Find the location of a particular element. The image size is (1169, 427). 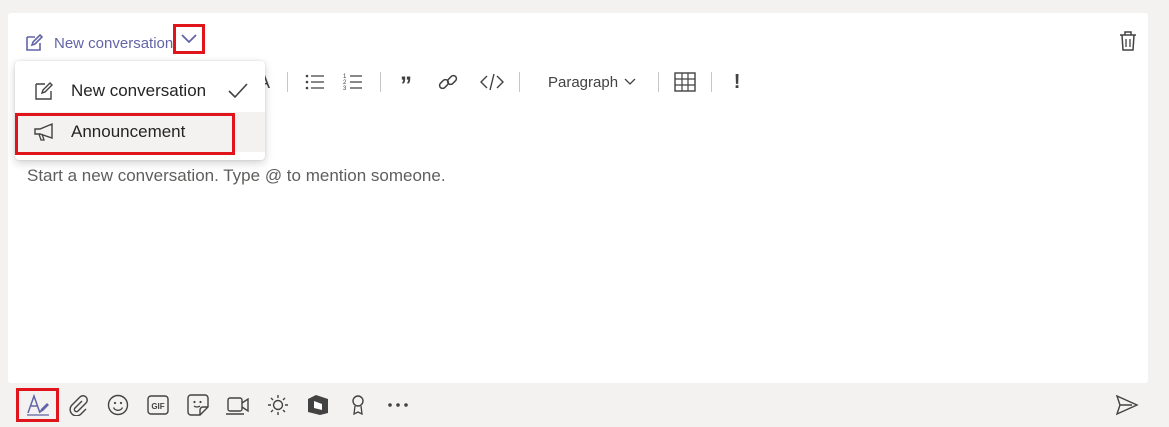

paragraph-style-dropdown: Paragraph is located at coordinates (592, 82).